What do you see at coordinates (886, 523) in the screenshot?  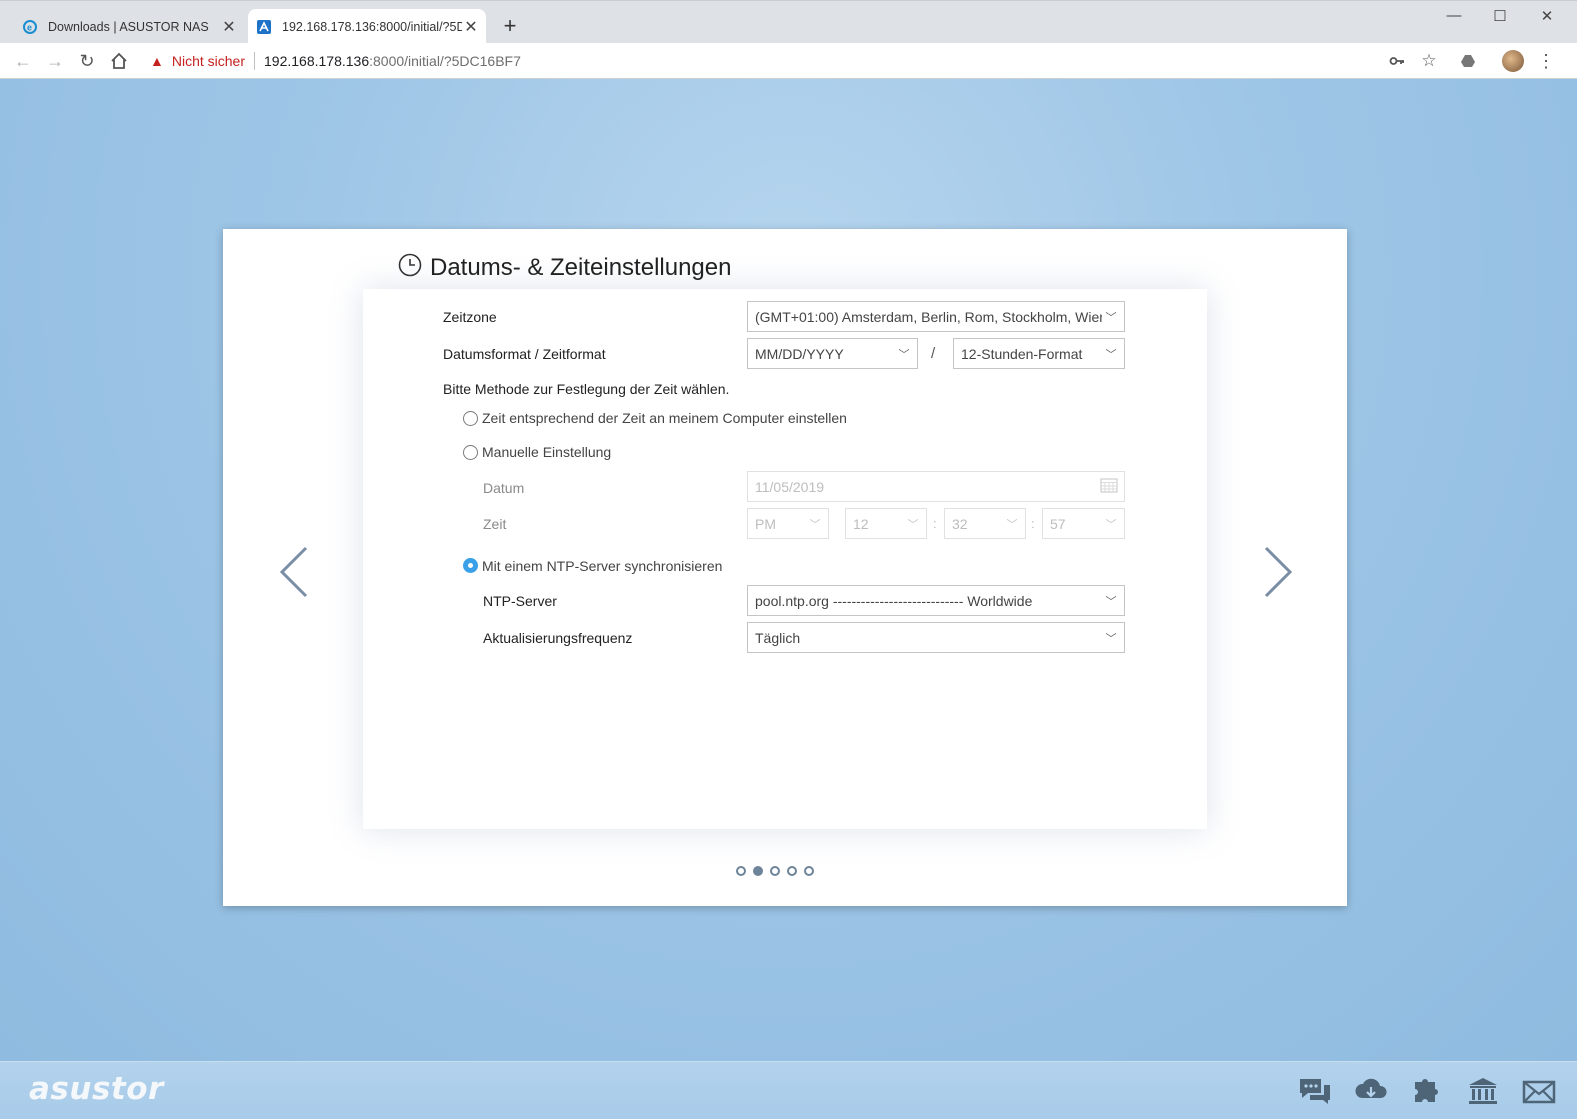 I see `hour-select: 12 ﹀` at bounding box center [886, 523].